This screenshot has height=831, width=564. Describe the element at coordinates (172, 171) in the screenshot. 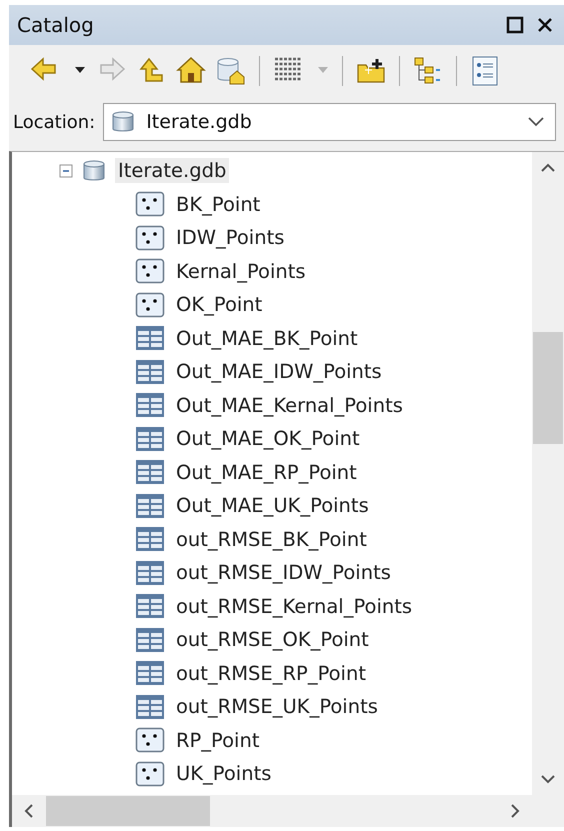

I see `tree-item: Iterate.gdb` at that location.